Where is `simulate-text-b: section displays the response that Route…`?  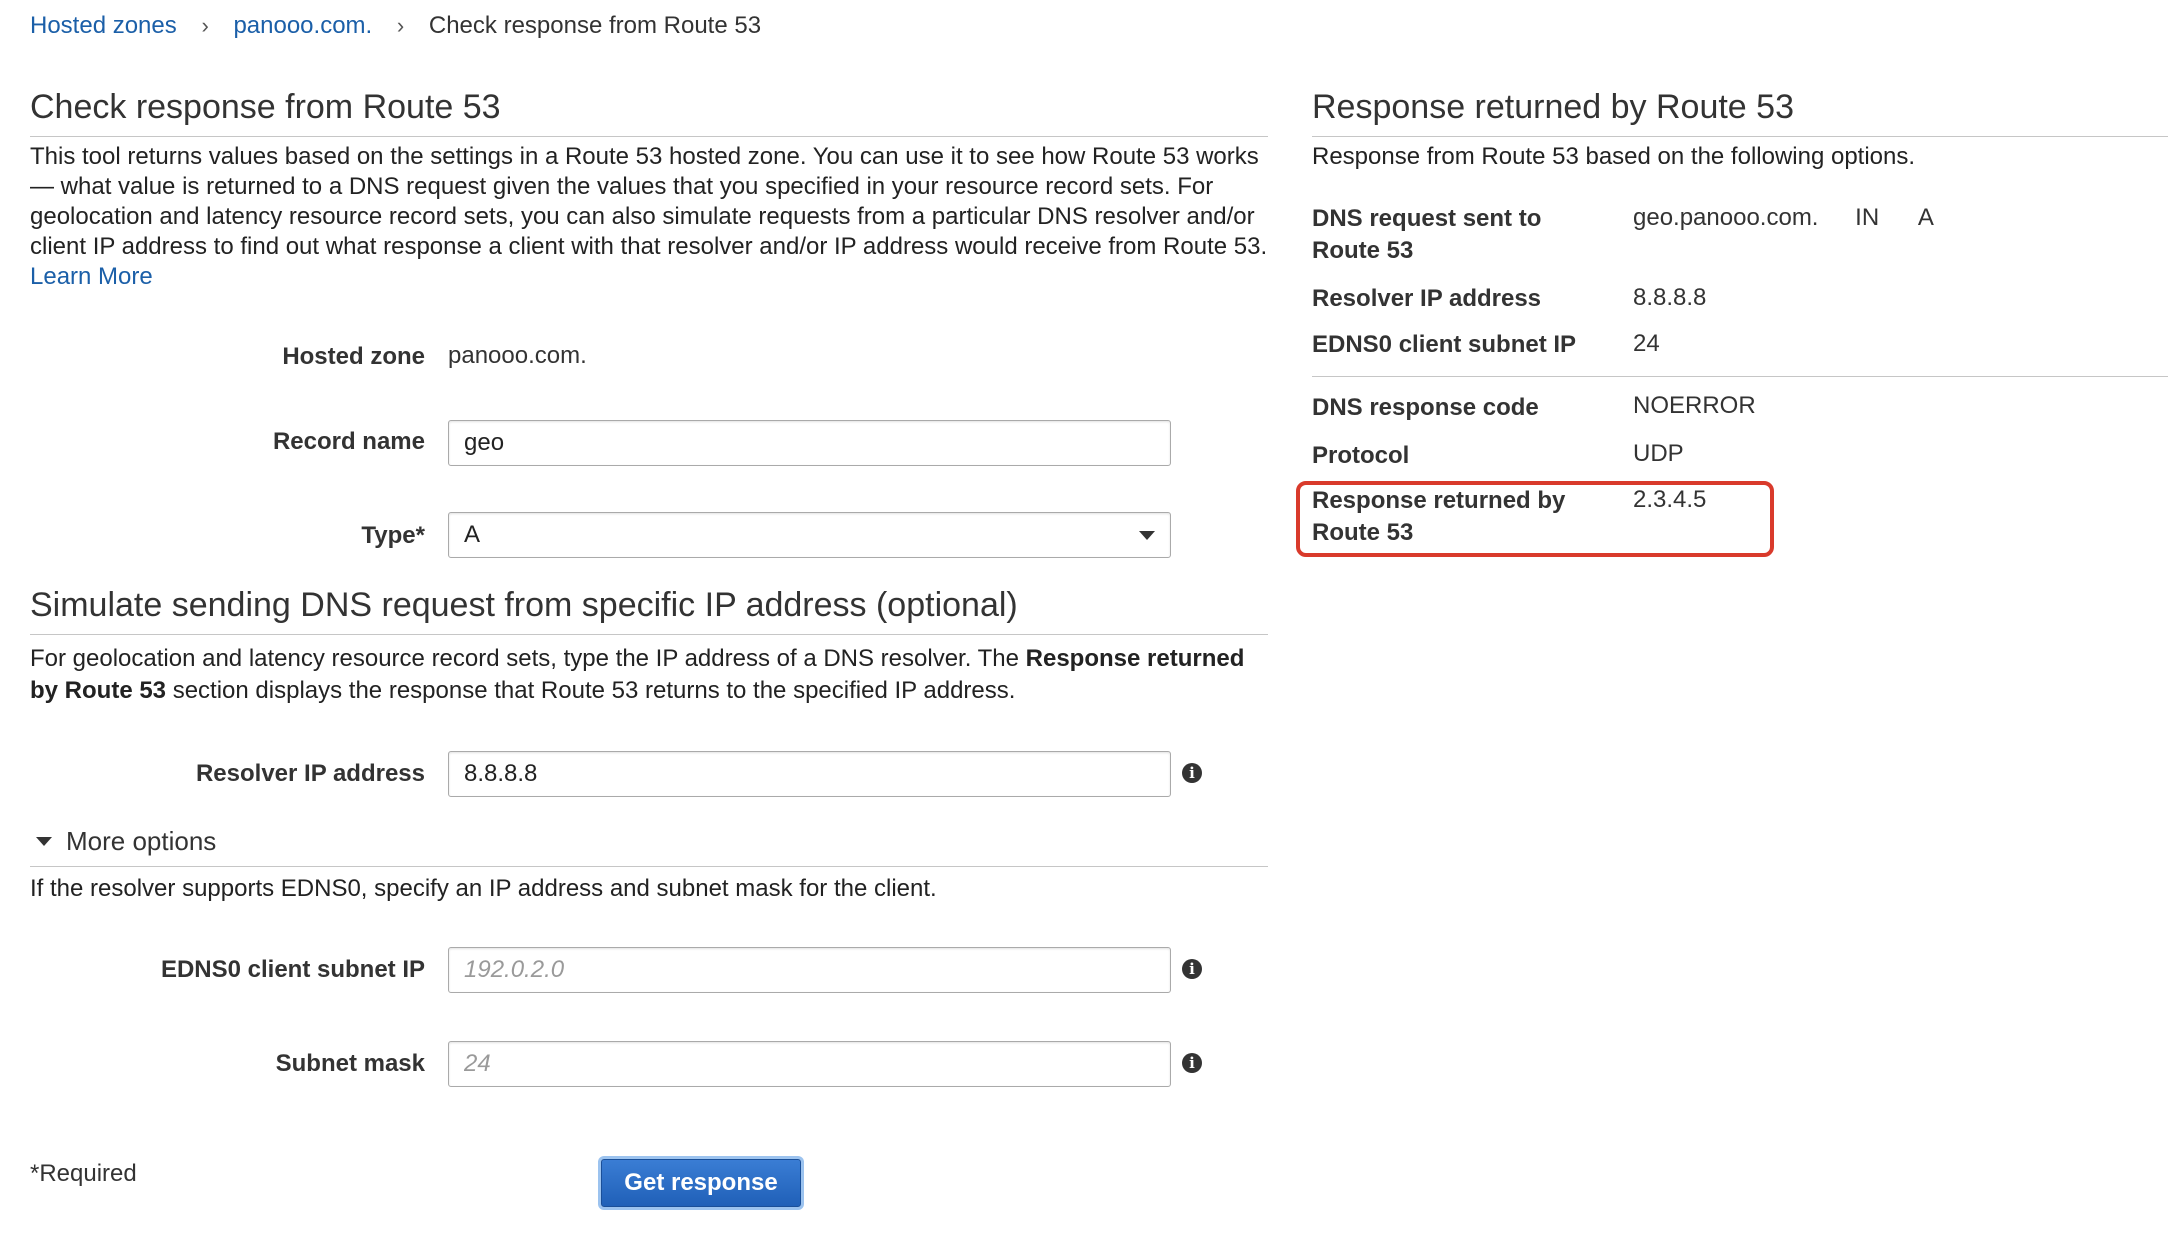 simulate-text-b: section displays the response that Route… is located at coordinates (594, 690).